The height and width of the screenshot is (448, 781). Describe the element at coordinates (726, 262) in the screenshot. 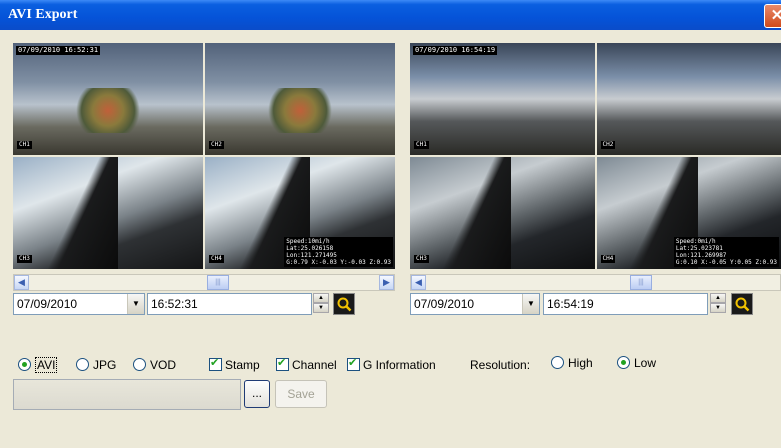

I see `gps-gforce: G:0.10 X:-0.05 Y:0.05 Z:0.93` at that location.